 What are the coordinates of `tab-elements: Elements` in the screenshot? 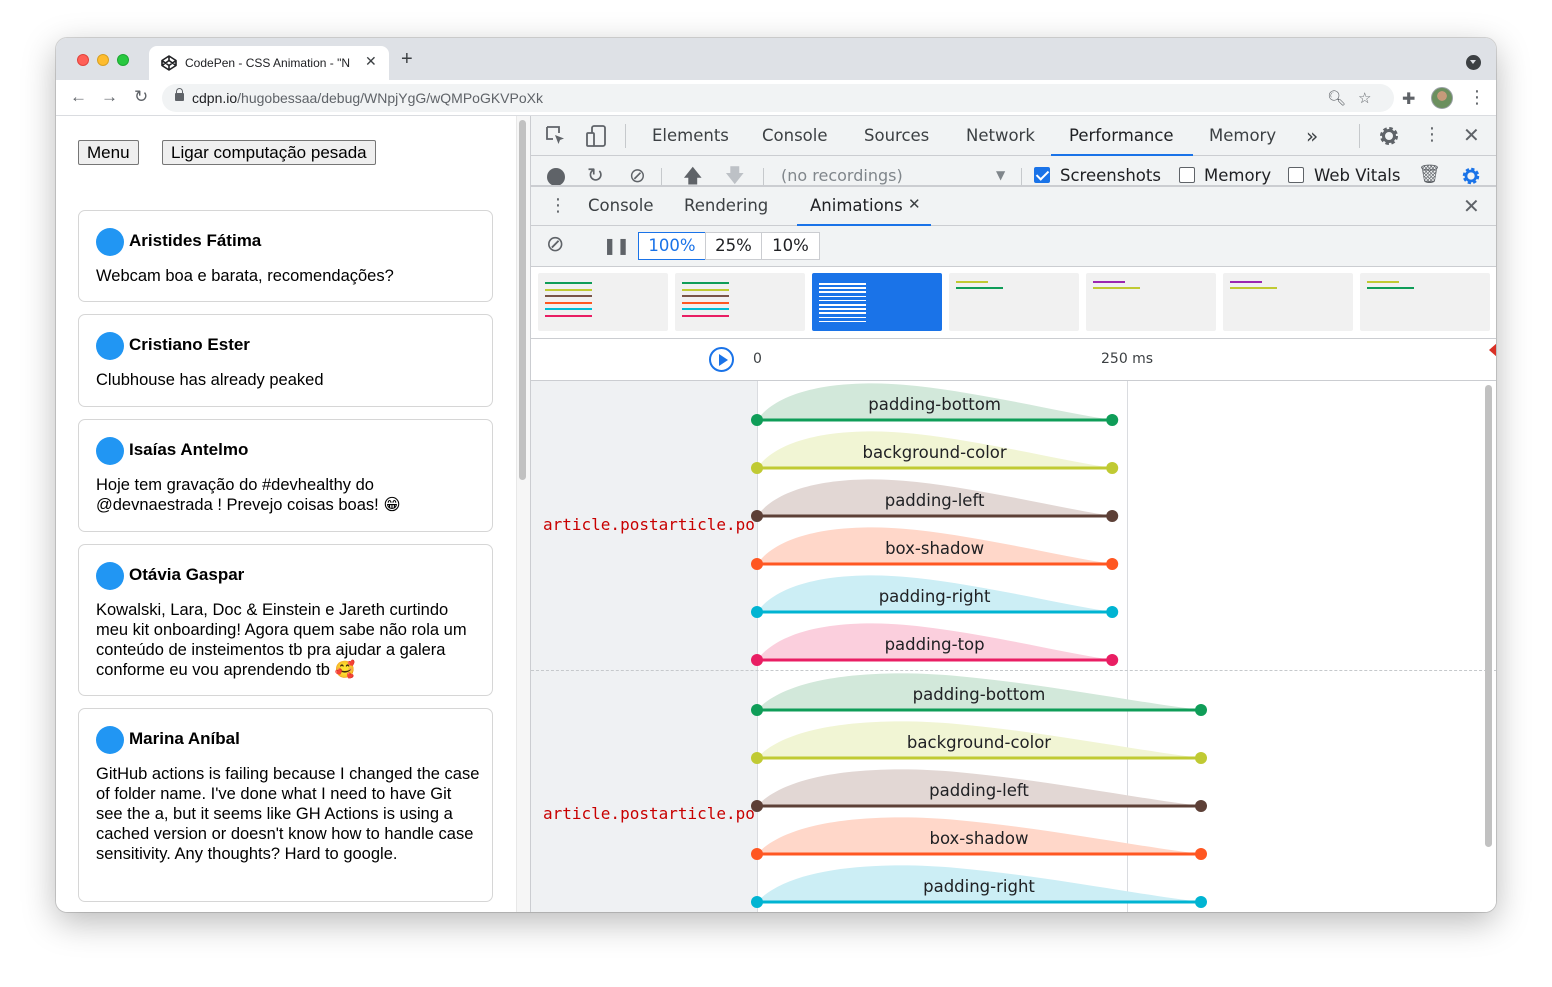 It's located at (690, 135).